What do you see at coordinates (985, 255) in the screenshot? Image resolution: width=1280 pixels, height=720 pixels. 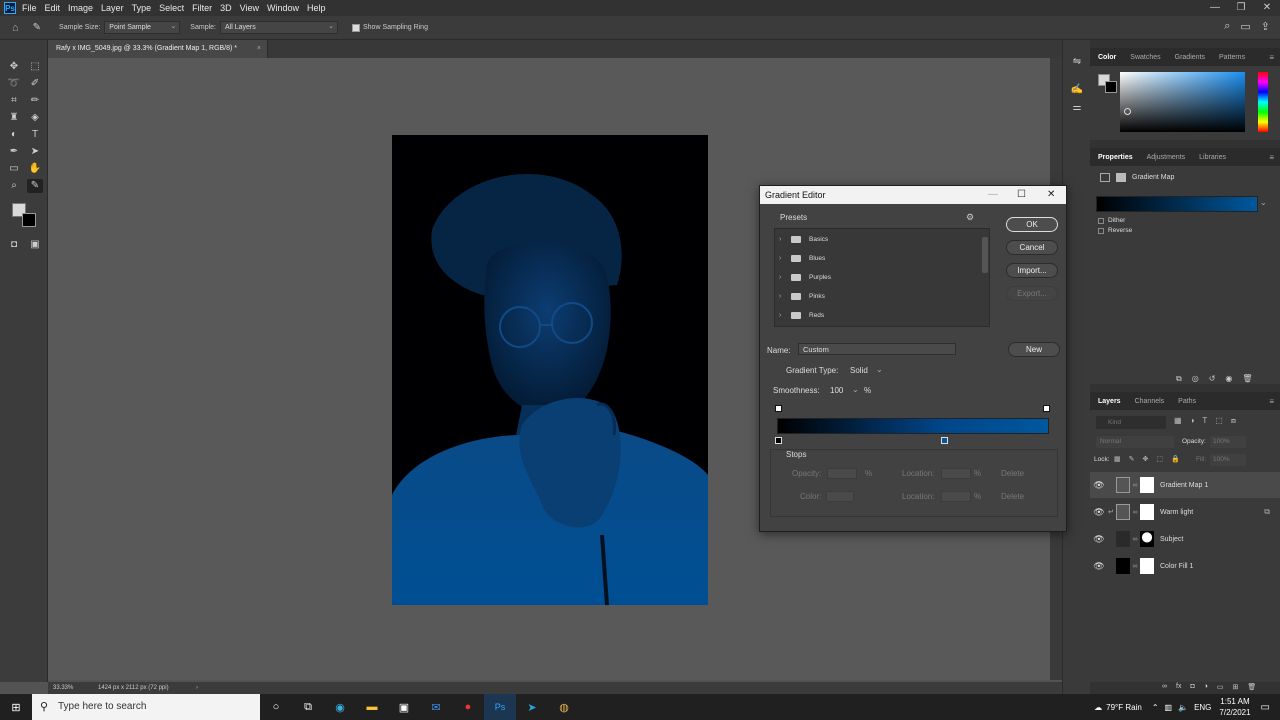 I see `presets-scrollbar` at bounding box center [985, 255].